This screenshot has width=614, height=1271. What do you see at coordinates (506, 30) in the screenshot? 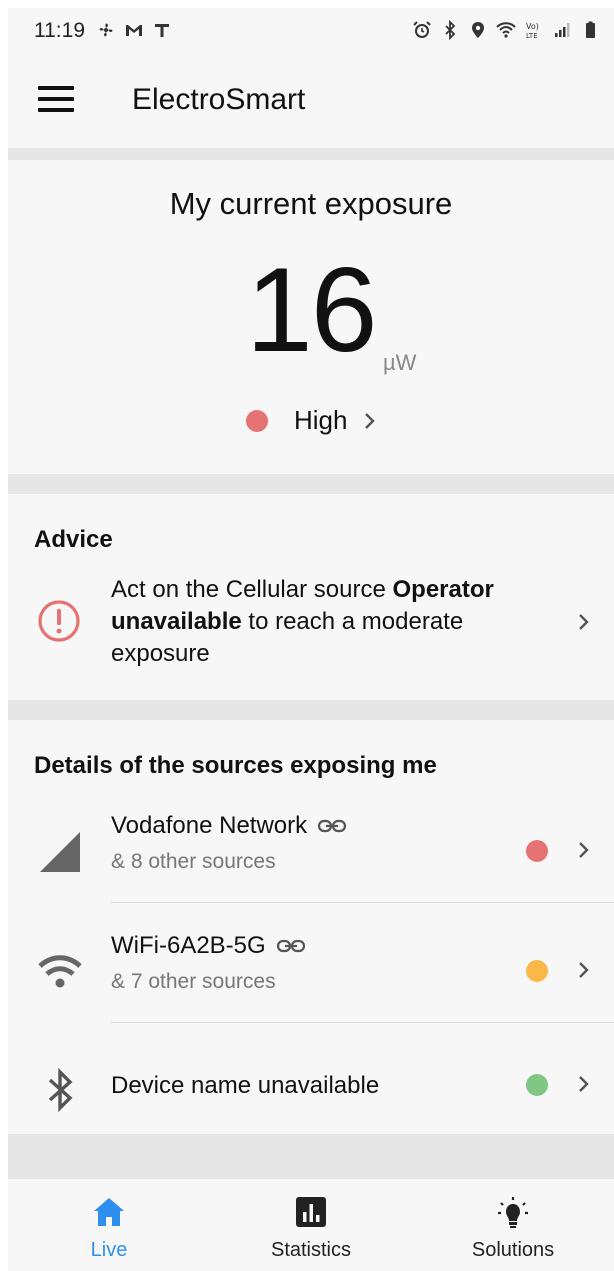
I see `wifi-status-icon` at bounding box center [506, 30].